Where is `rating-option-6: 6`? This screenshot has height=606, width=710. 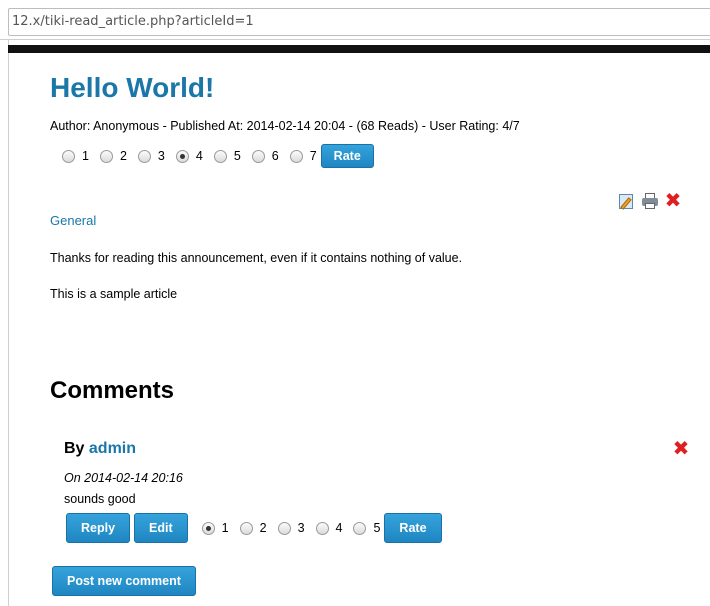 rating-option-6: 6 is located at coordinates (265, 156).